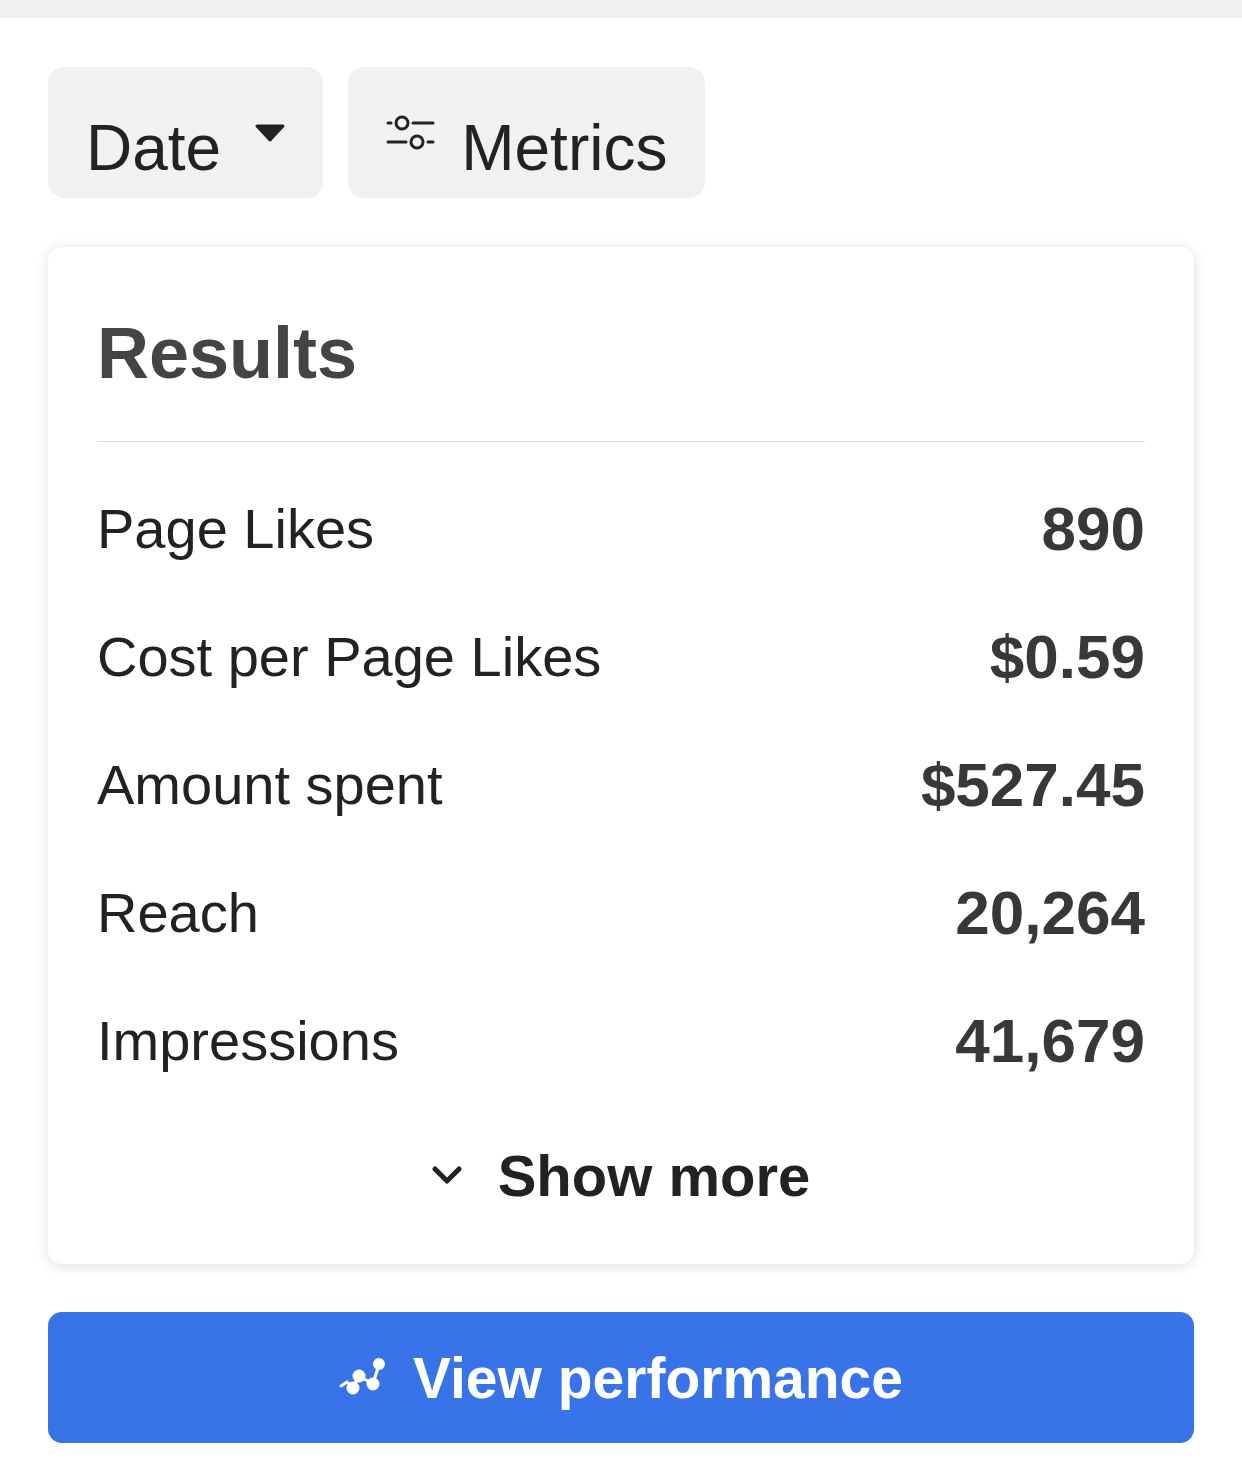  Describe the element at coordinates (227, 353) in the screenshot. I see `card-title: Results` at that location.